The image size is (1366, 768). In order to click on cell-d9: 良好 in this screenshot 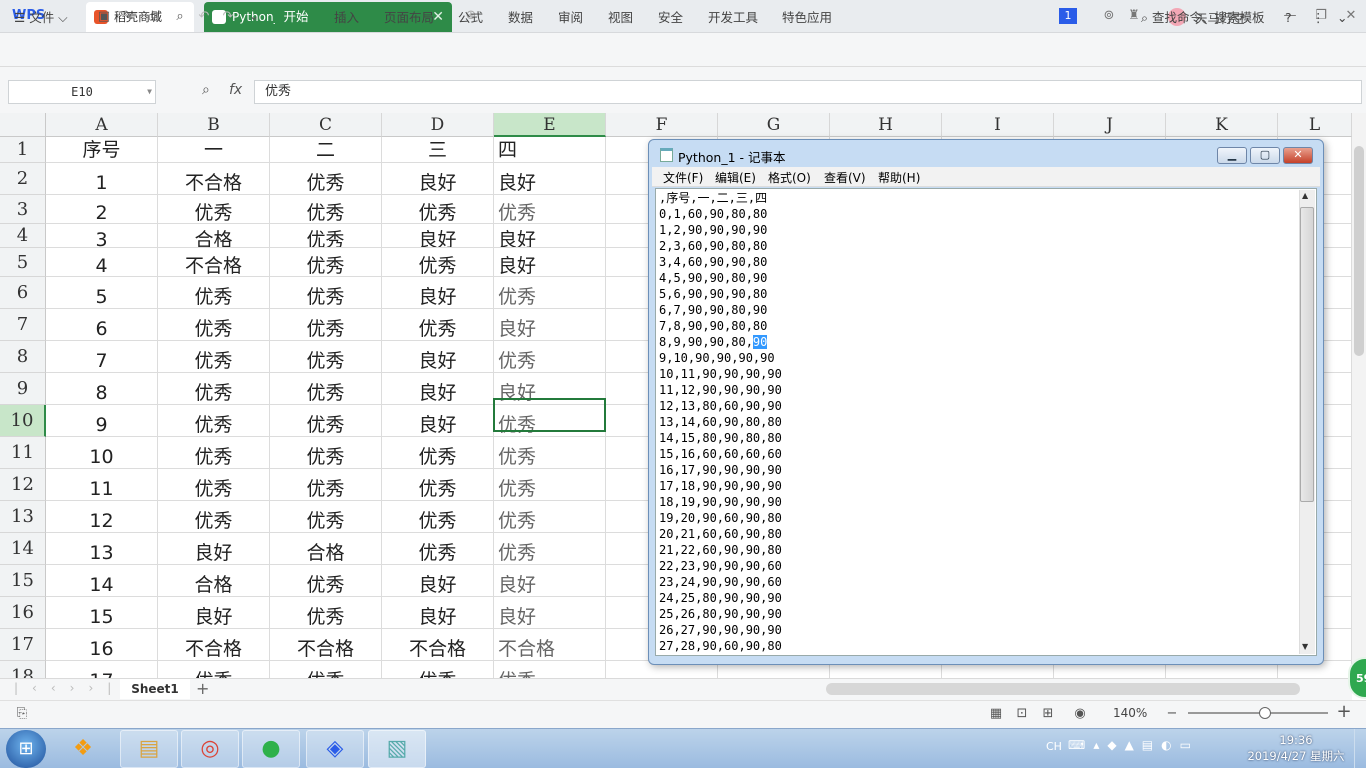, I will do `click(438, 389)`.